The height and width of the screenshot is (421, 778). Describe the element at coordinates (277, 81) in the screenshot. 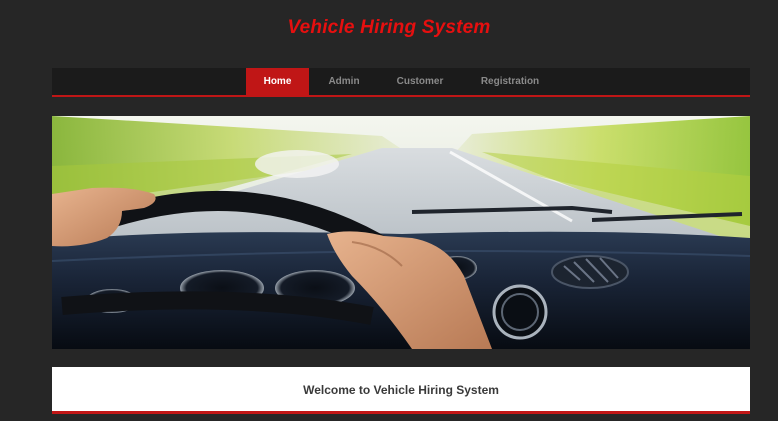

I see `nav-item-home: Home` at that location.